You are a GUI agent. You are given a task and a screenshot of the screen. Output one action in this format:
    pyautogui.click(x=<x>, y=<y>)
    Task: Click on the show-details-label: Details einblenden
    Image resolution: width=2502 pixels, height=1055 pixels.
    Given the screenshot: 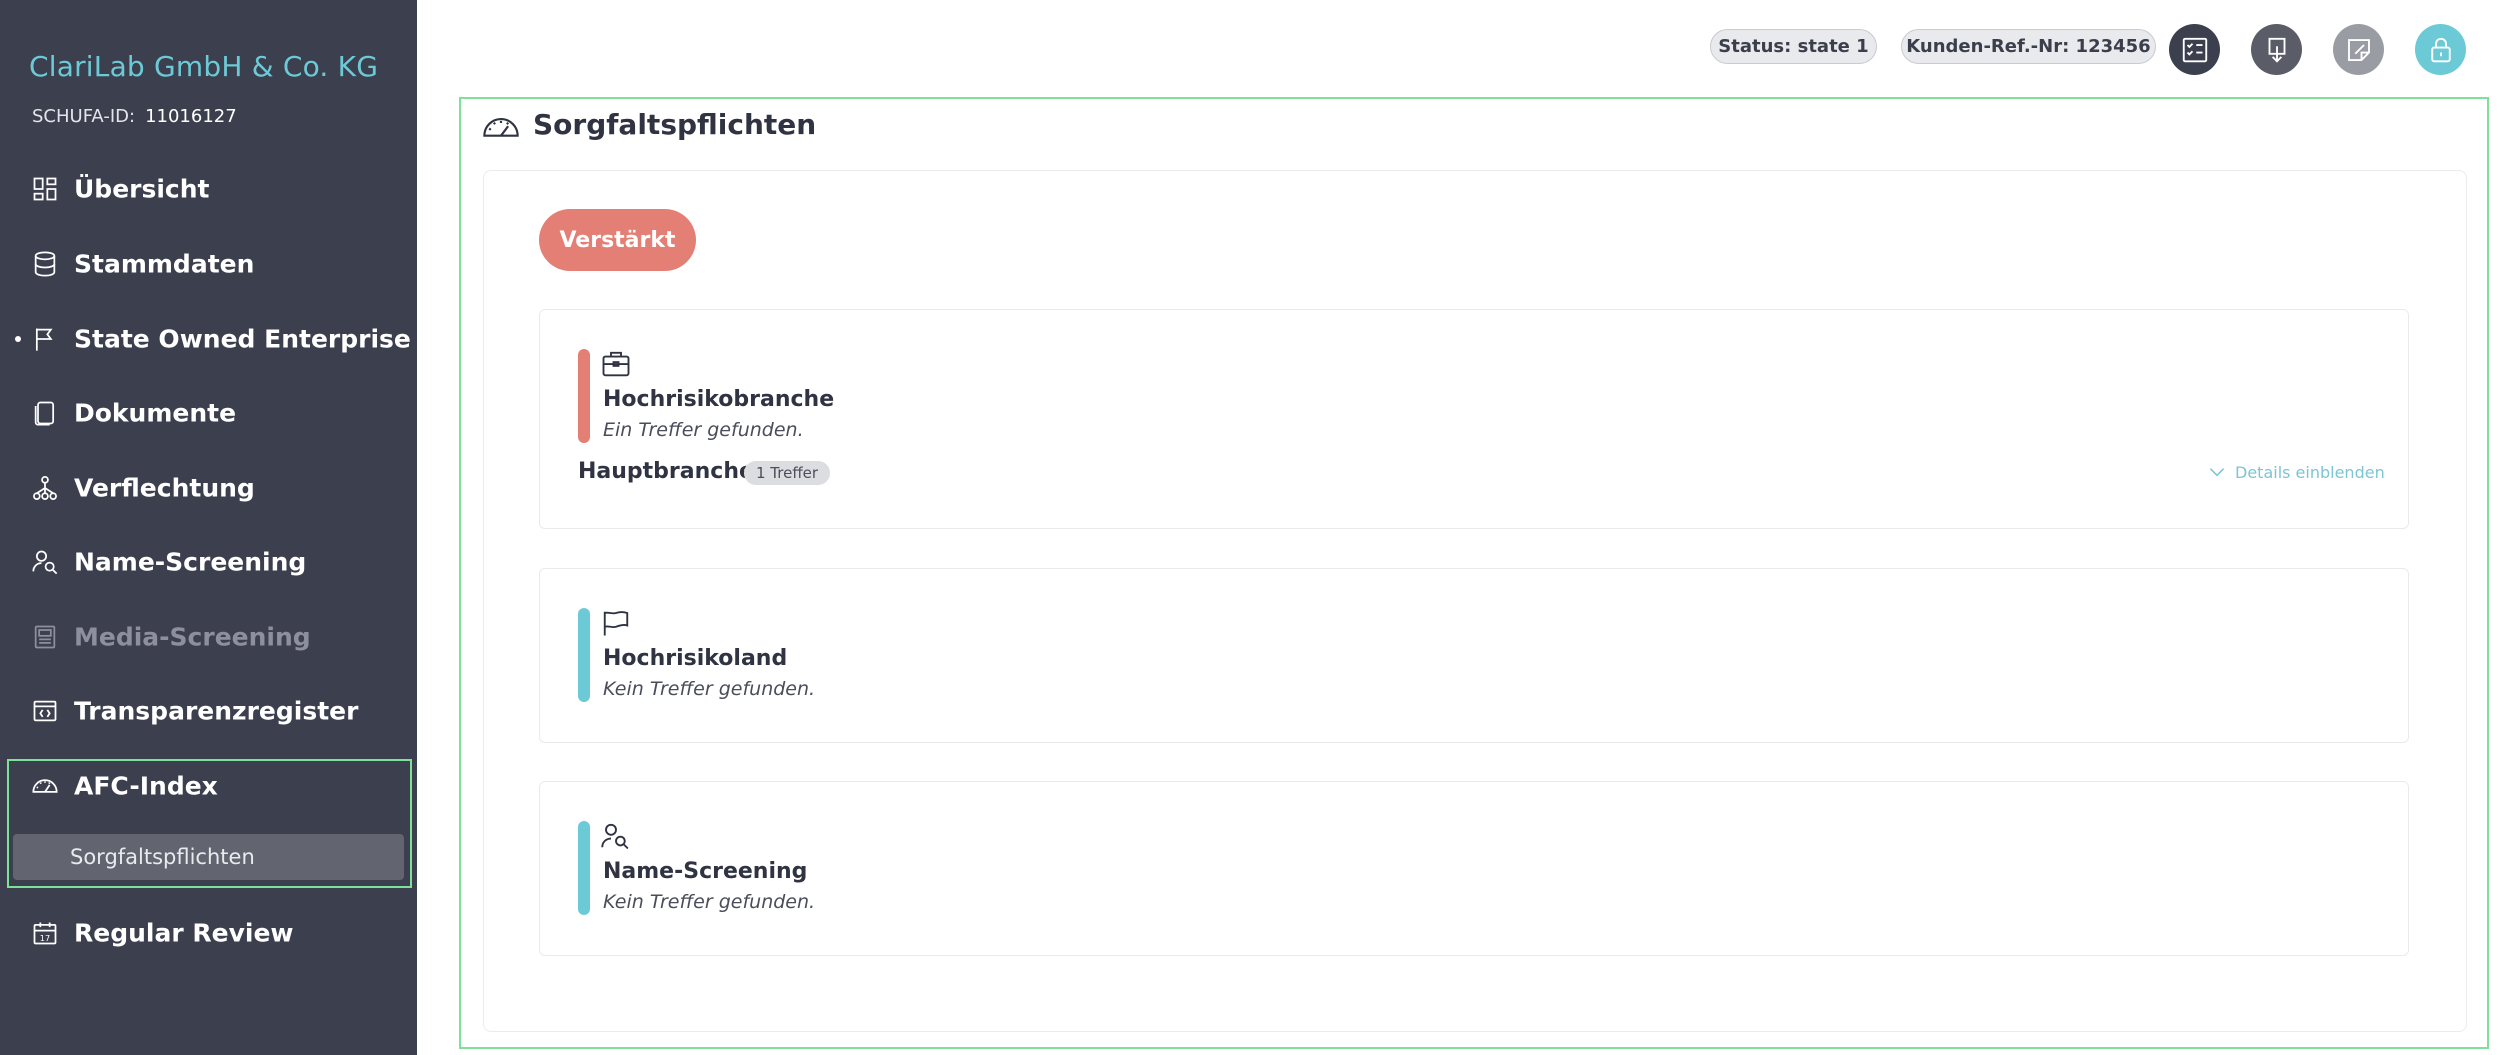 What is the action you would take?
    pyautogui.click(x=2310, y=472)
    